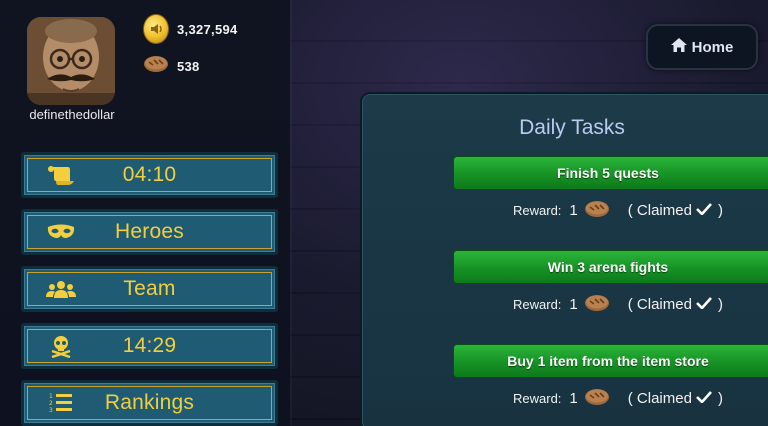  What do you see at coordinates (61, 175) in the screenshot?
I see `scroll-icon` at bounding box center [61, 175].